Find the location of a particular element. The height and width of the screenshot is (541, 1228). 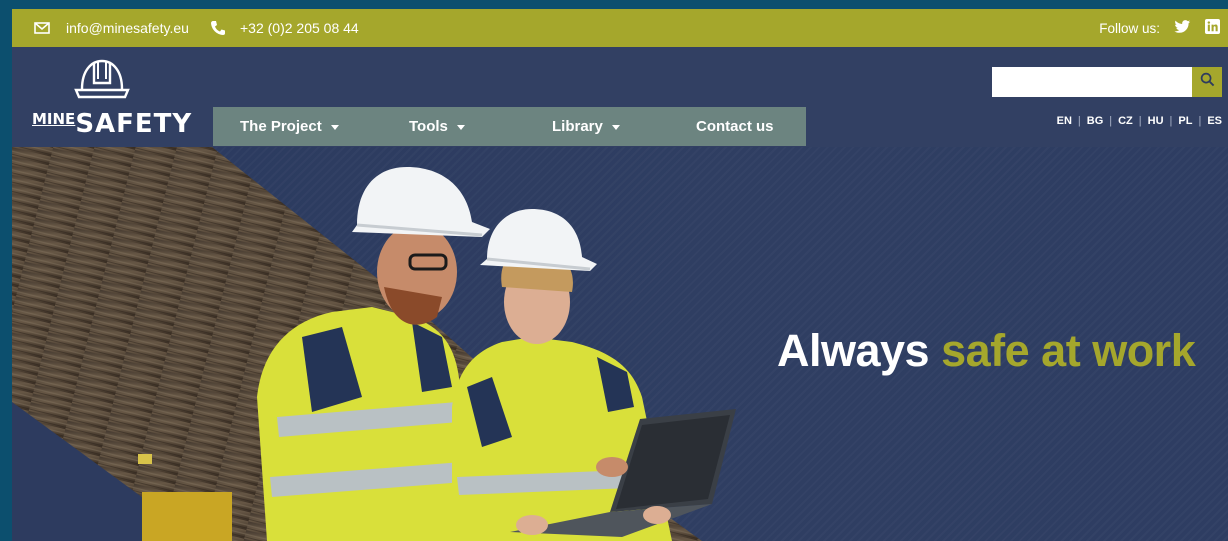

nav-label: Tools is located at coordinates (428, 126).